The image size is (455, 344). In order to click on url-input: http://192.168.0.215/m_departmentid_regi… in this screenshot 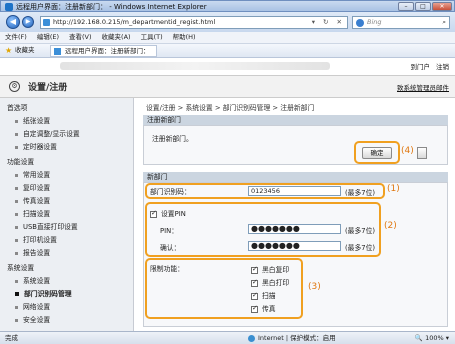, I will do `click(194, 22)`.